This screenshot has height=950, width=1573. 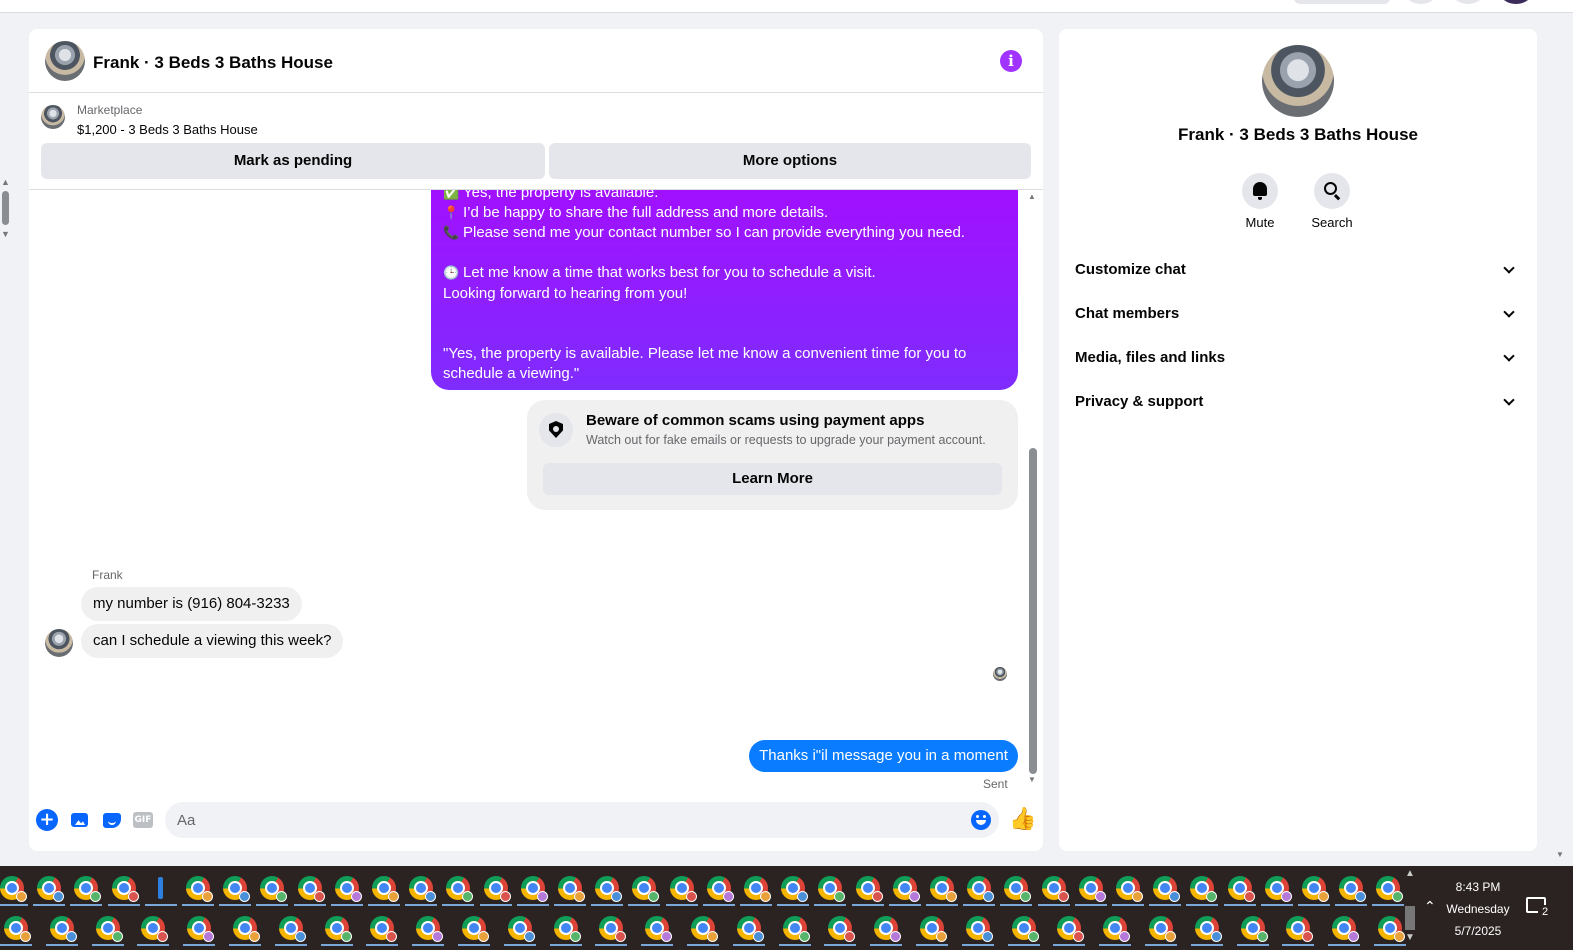 What do you see at coordinates (213, 63) in the screenshot?
I see `conversation-title: Frank · 3 Beds 3 Baths House` at bounding box center [213, 63].